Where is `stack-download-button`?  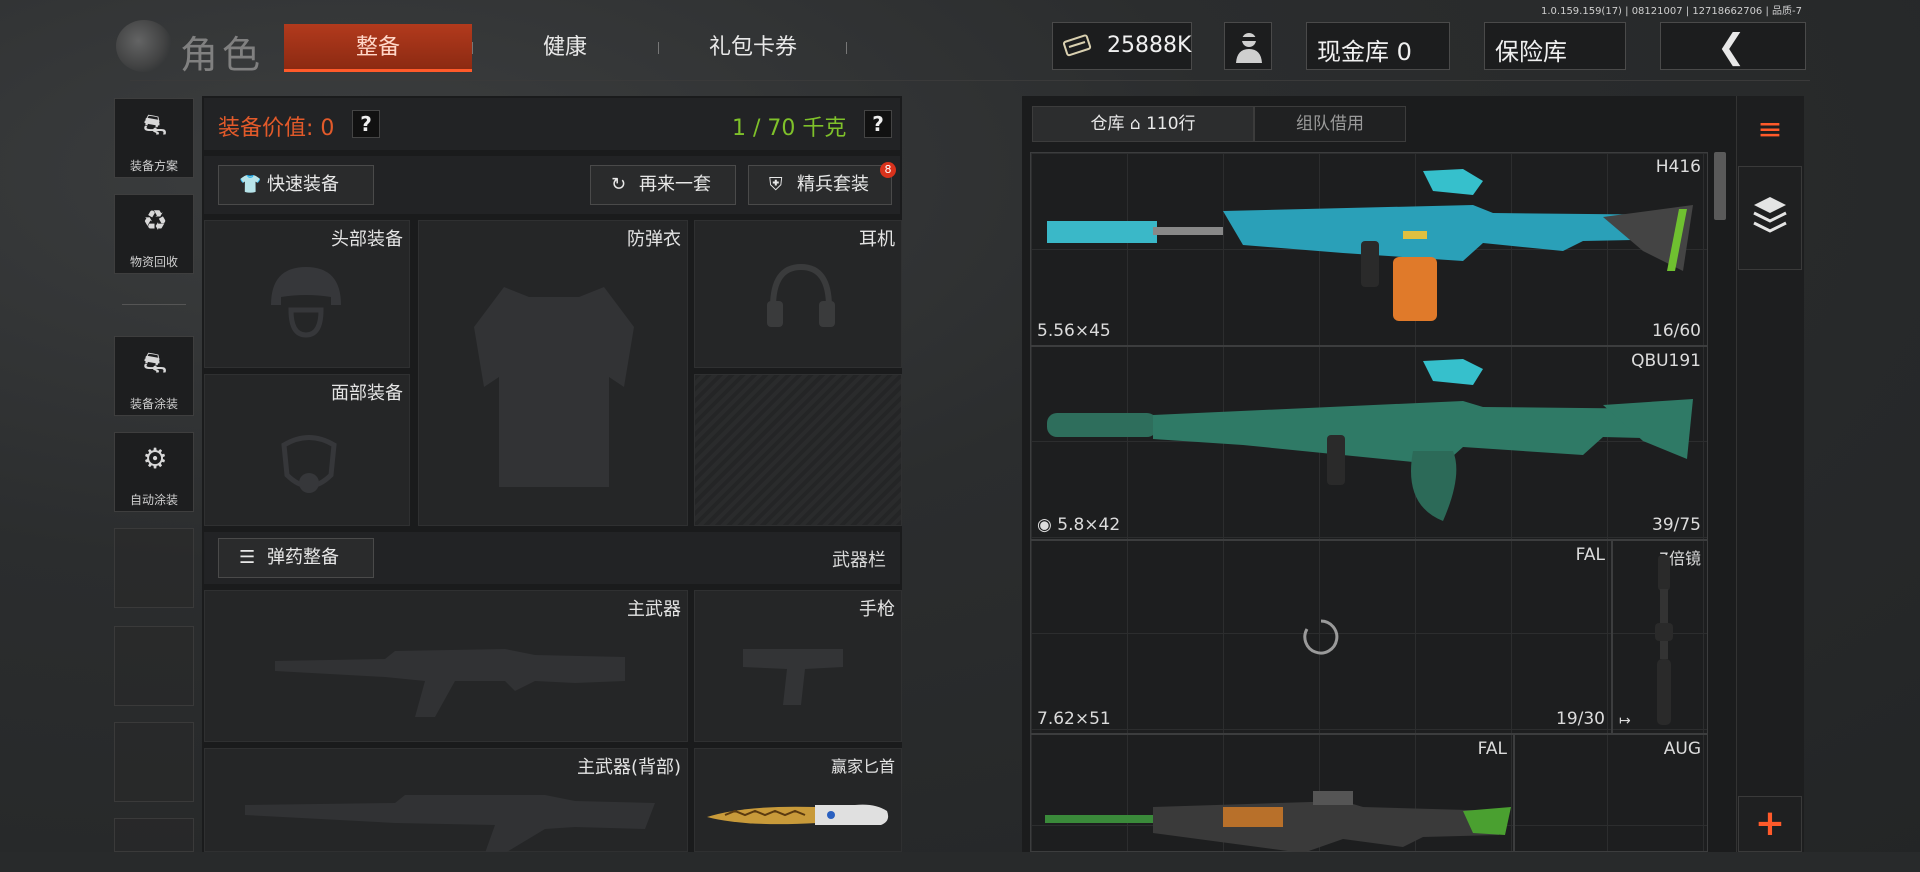
stack-download-button is located at coordinates (1770, 218).